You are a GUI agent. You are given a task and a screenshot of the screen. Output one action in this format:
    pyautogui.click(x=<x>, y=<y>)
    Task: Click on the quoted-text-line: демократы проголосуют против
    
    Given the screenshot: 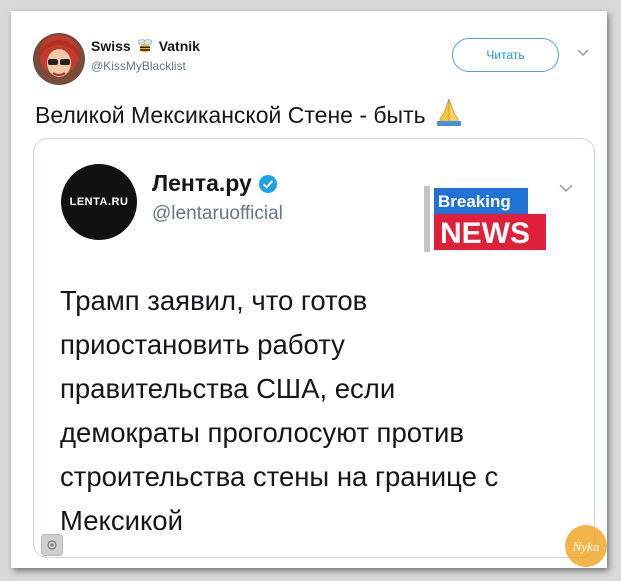 What is the action you would take?
    pyautogui.click(x=262, y=432)
    